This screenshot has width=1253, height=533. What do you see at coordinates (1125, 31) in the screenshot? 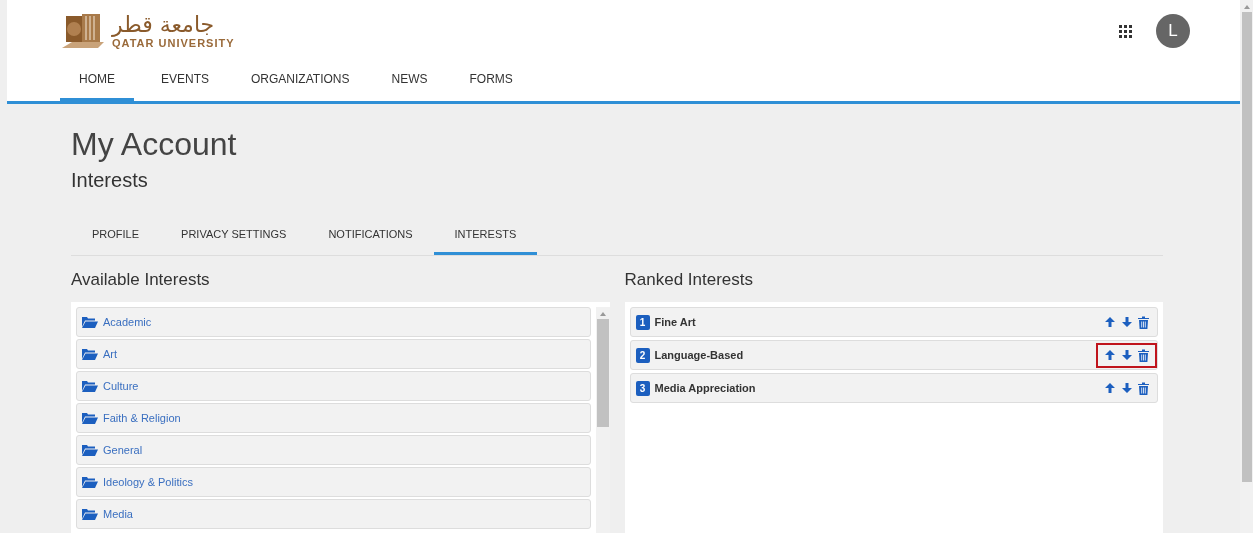
I see `apps-grid-icon` at bounding box center [1125, 31].